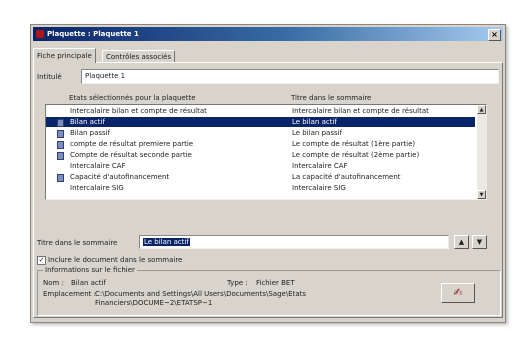  Describe the element at coordinates (53, 283) in the screenshot. I see `nom-label: Nom :` at that location.